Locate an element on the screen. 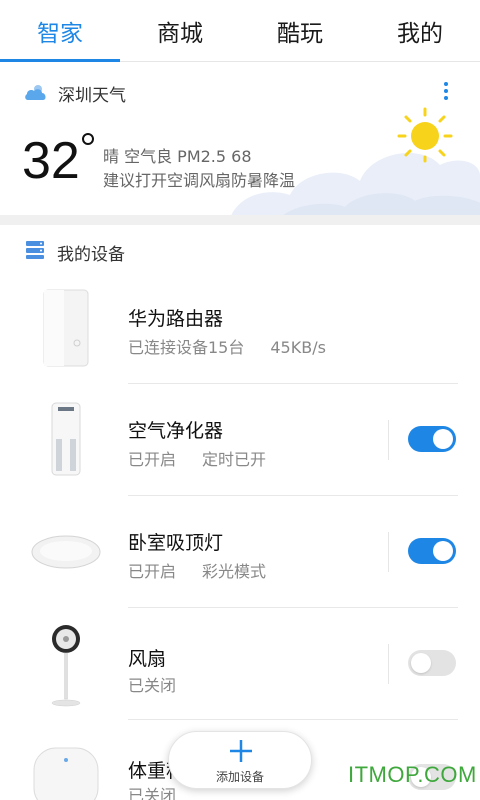 The image size is (480, 800). more-vertical-icon is located at coordinates (446, 92).